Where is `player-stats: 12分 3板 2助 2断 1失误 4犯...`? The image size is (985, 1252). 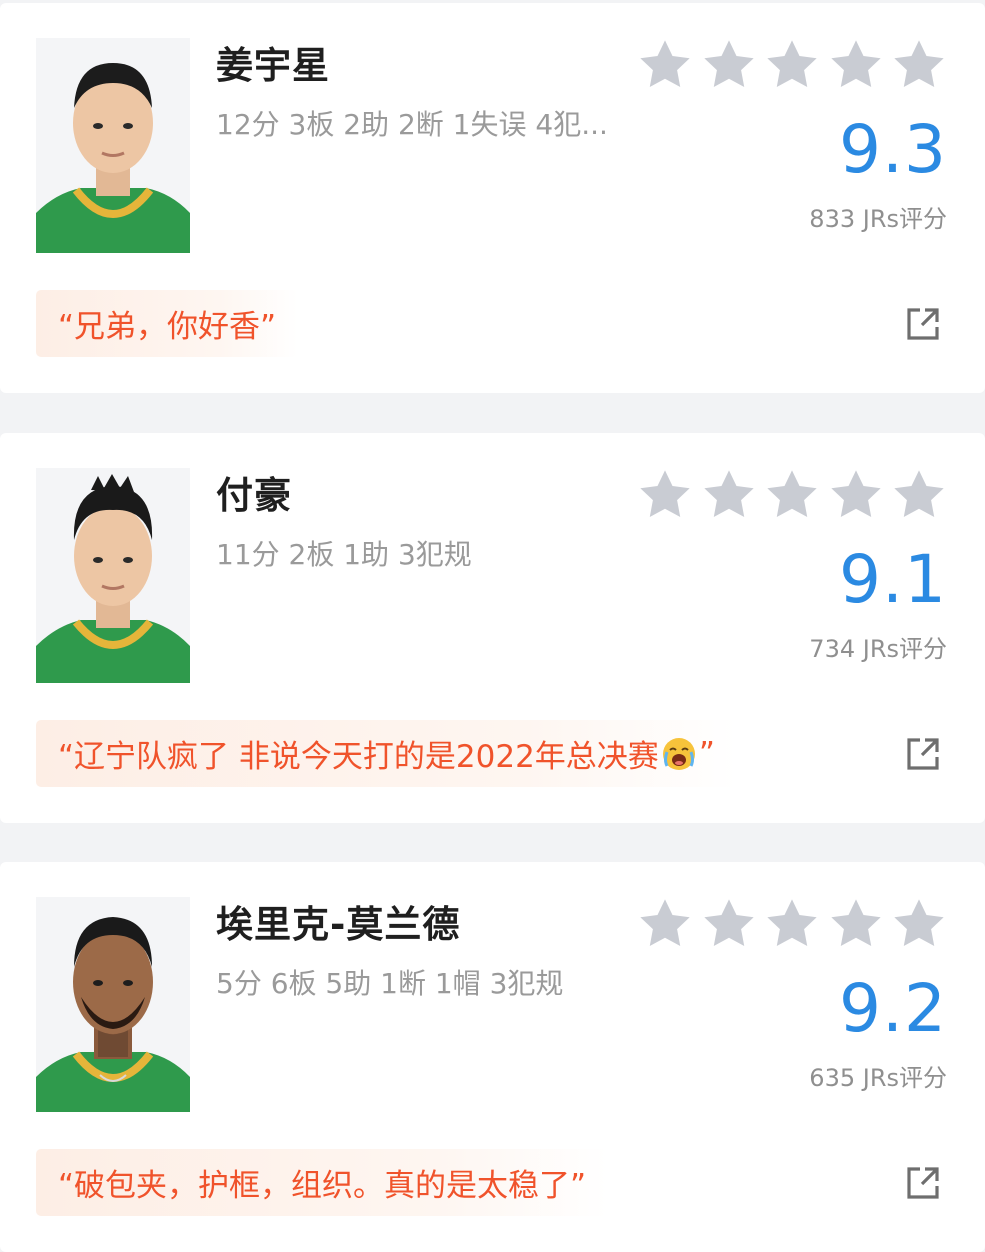
player-stats: 12分 3板 2助 2断 1失误 4犯... is located at coordinates (412, 124).